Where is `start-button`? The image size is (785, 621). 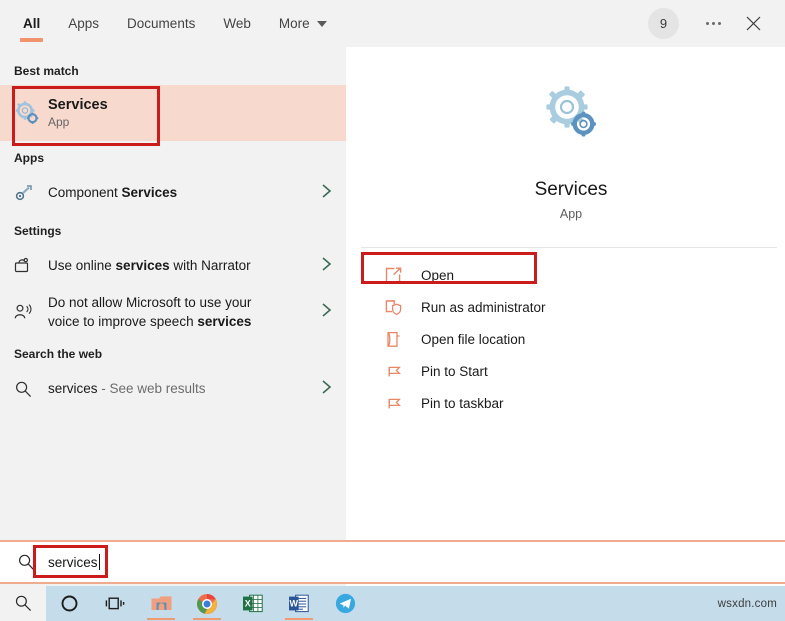 start-button is located at coordinates (23, 603).